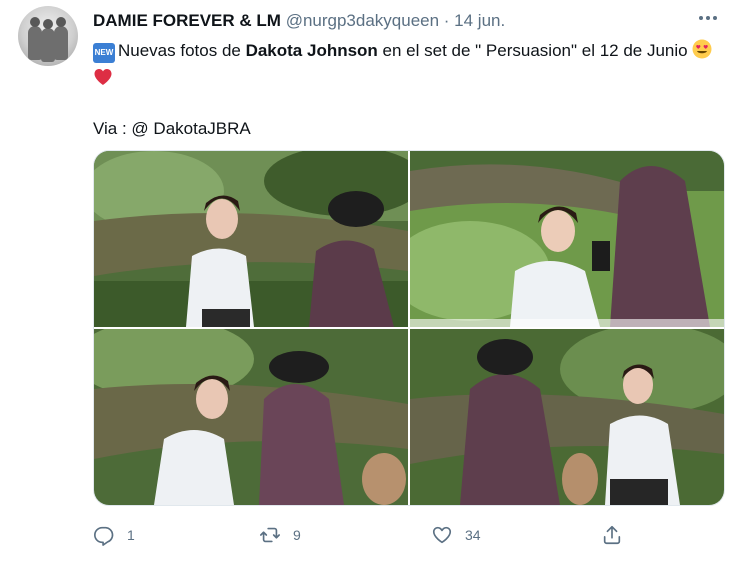  I want to click on retweet-button: 9, so click(280, 535).